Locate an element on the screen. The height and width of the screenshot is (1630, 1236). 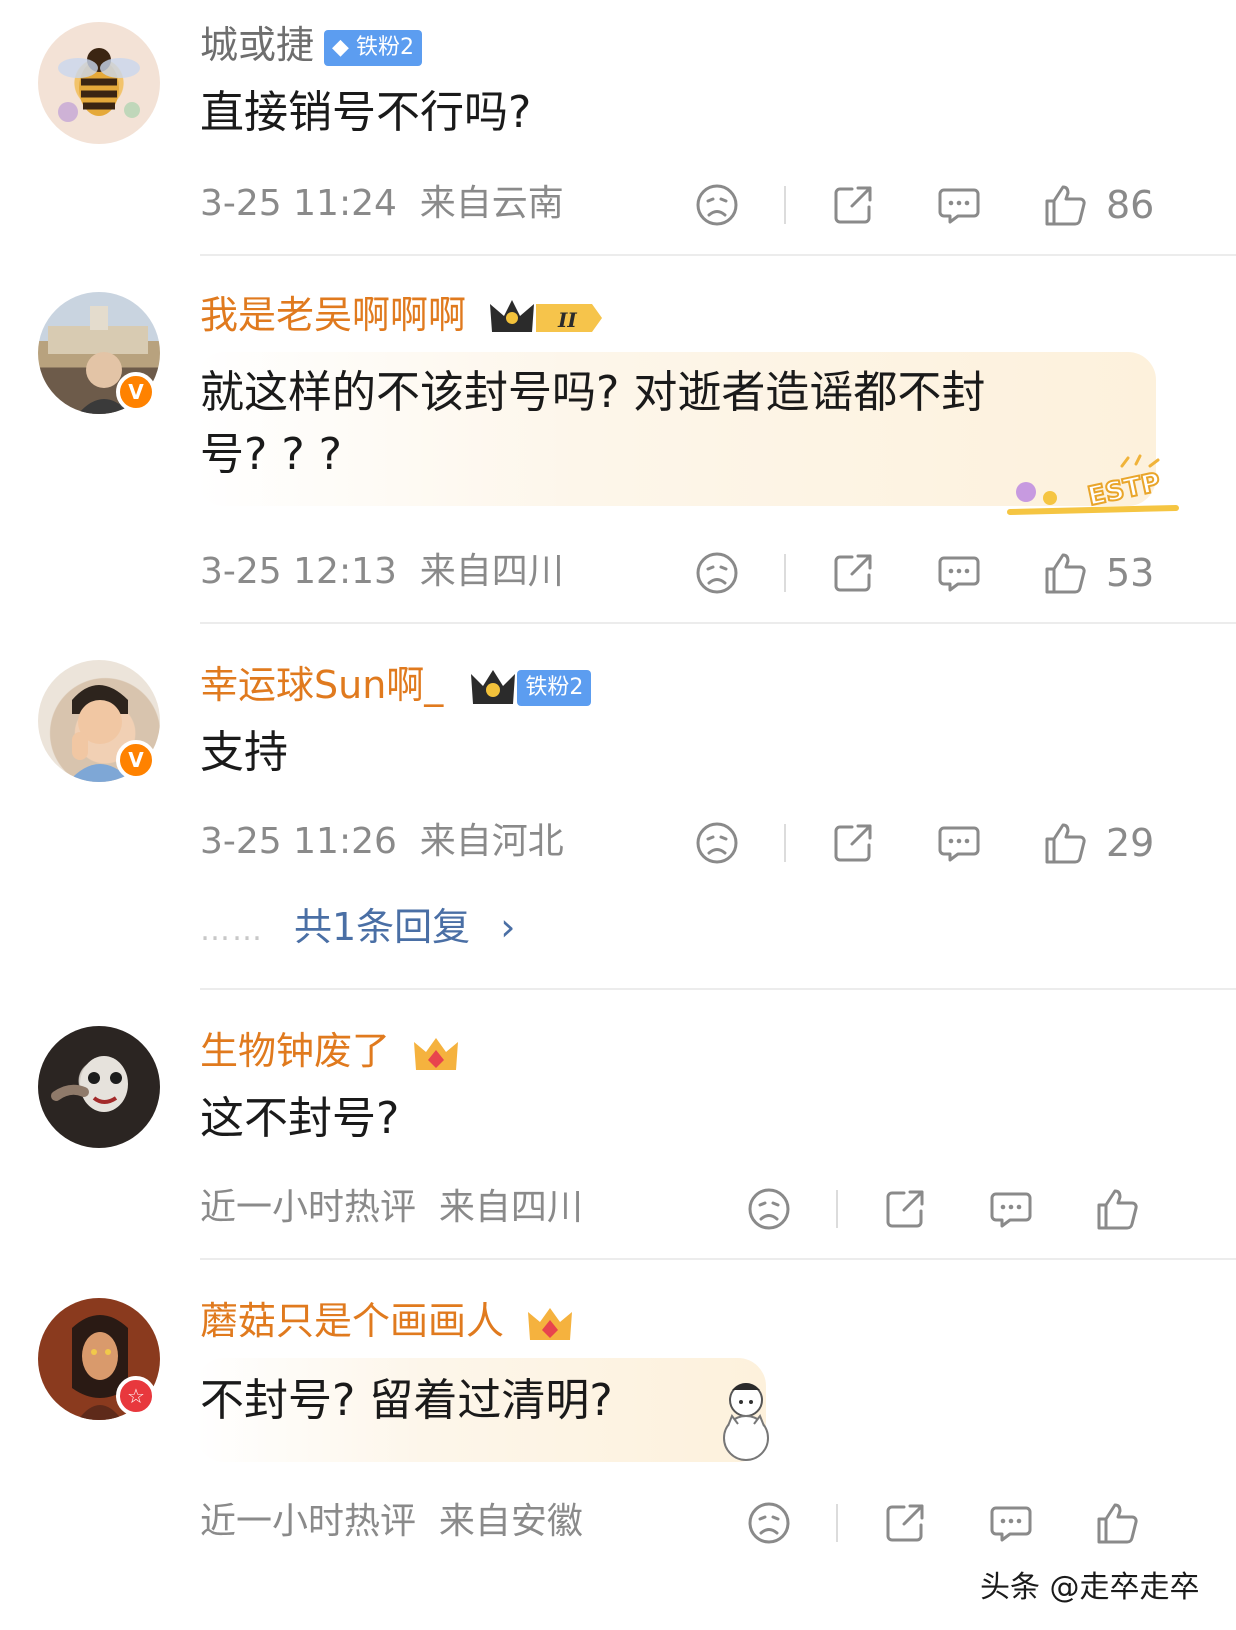
username: 幸运球Sun啊_ 铁粉2 is located at coordinates (396, 685).